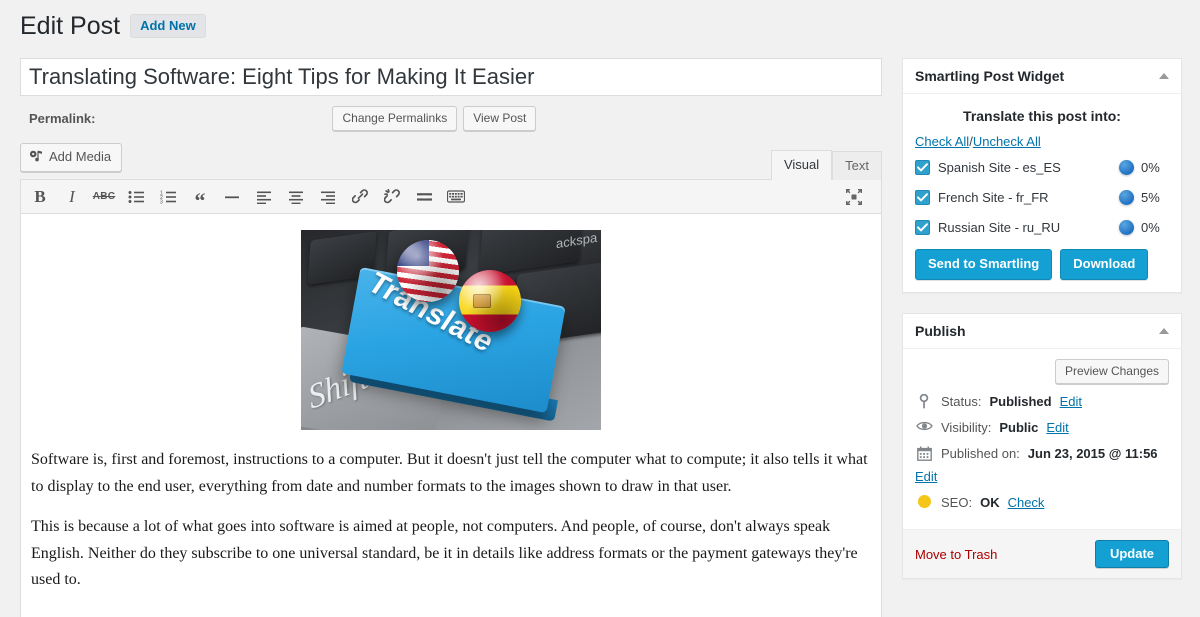 The image size is (1200, 617). What do you see at coordinates (956, 554) in the screenshot?
I see `move-to-trash-link: Move to Trash` at bounding box center [956, 554].